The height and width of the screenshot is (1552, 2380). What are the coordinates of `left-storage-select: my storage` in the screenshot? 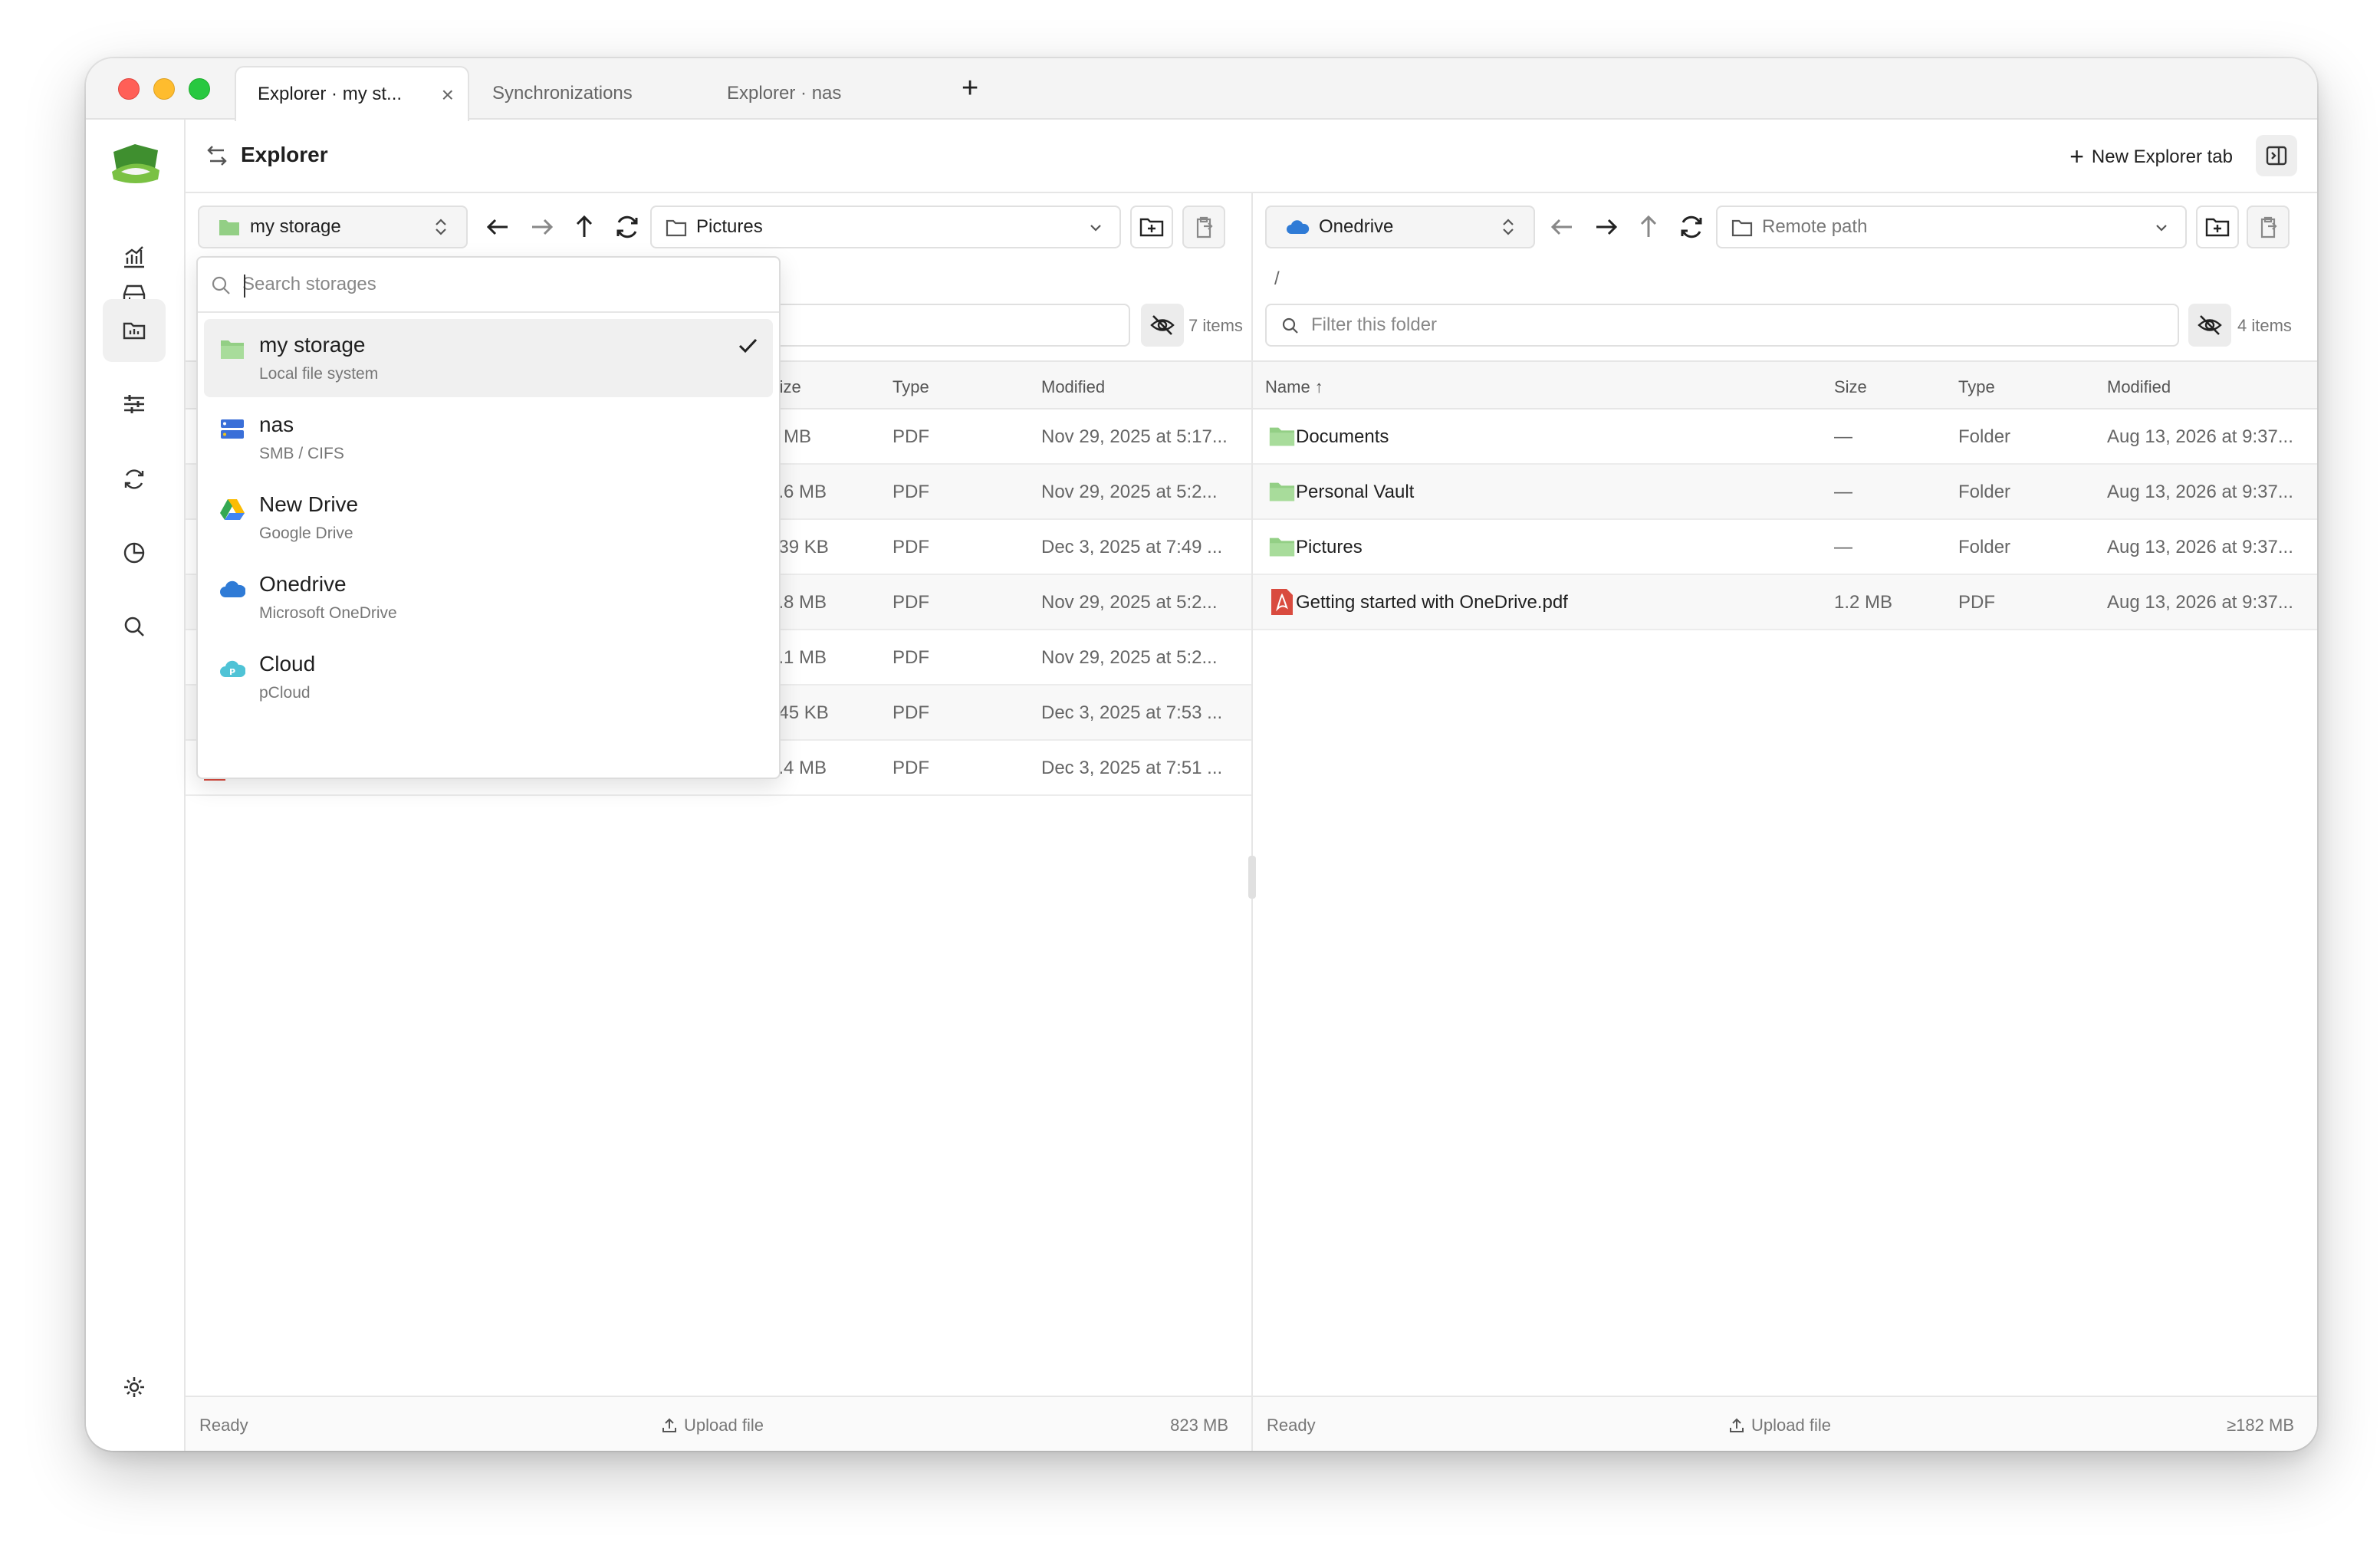 It's located at (333, 227).